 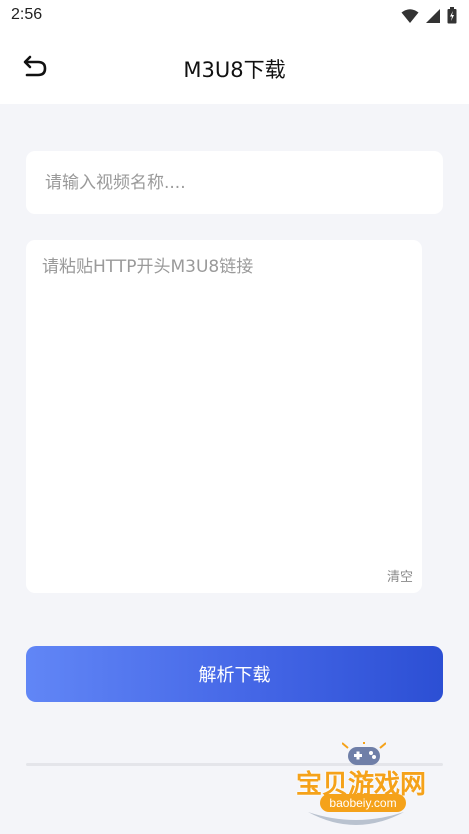 I want to click on page-title: M3U8下载, so click(x=234, y=70).